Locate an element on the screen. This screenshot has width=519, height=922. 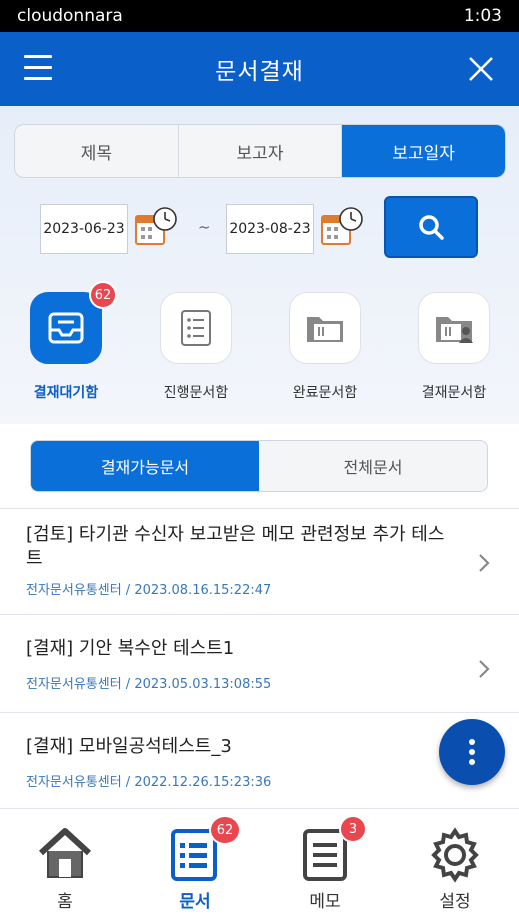
menu-button is located at coordinates (38, 68).